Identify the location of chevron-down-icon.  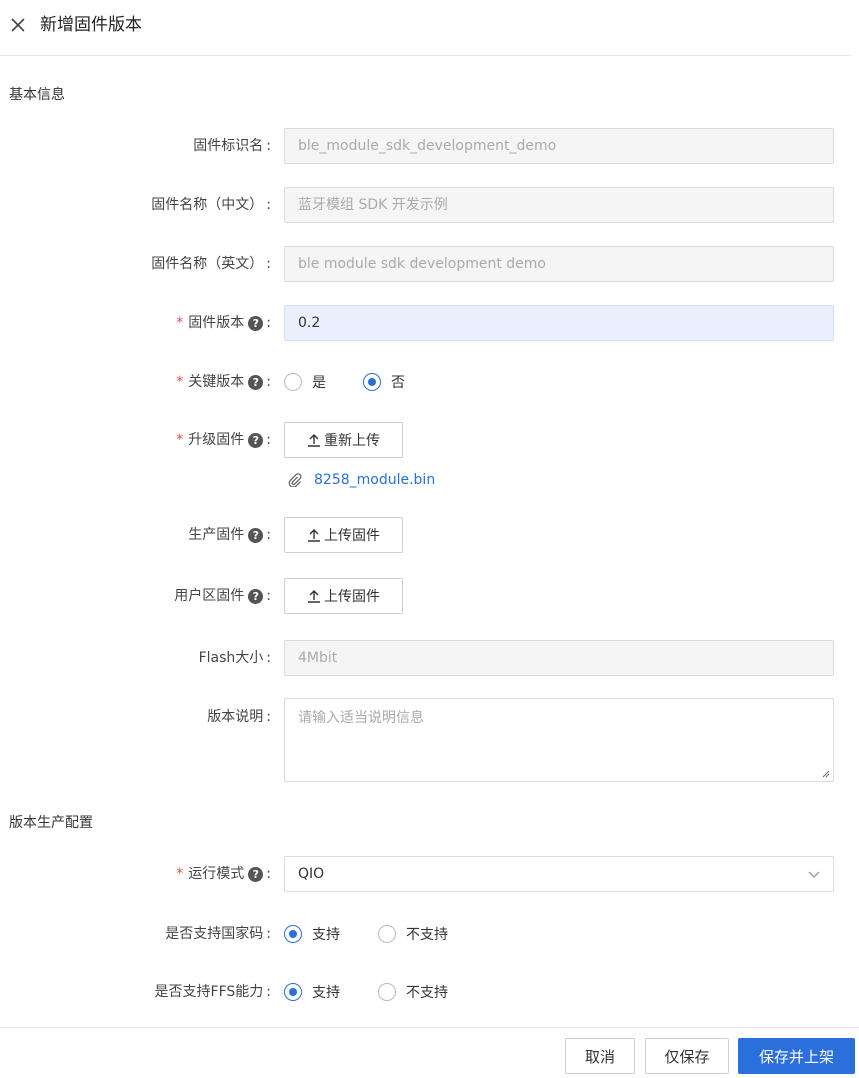
(814, 874).